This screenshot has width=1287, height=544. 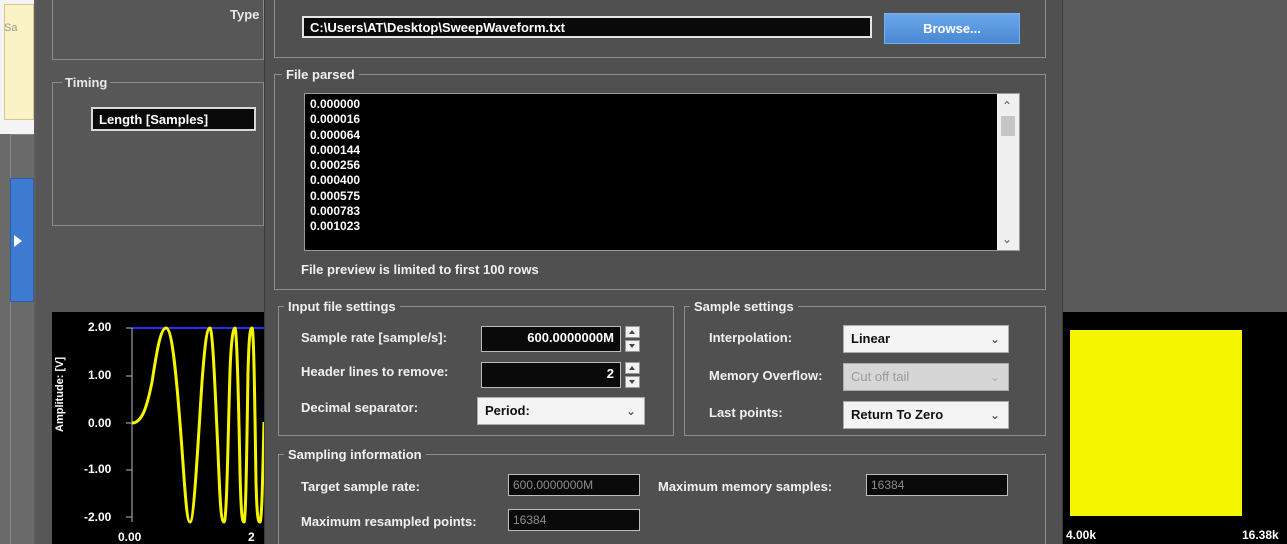 What do you see at coordinates (897, 414) in the screenshot?
I see `last-points-value: Return To Zero` at bounding box center [897, 414].